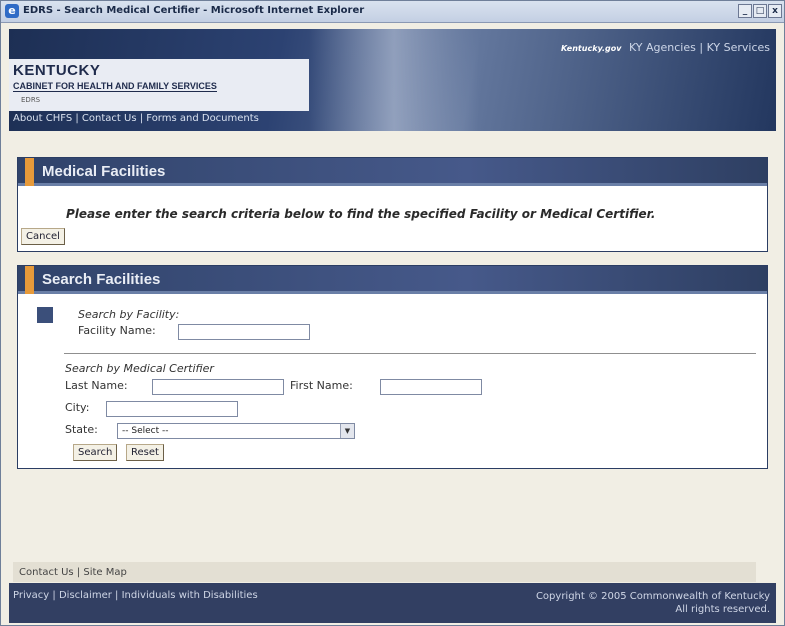  What do you see at coordinates (244, 332) in the screenshot?
I see `facility-name-input` at bounding box center [244, 332].